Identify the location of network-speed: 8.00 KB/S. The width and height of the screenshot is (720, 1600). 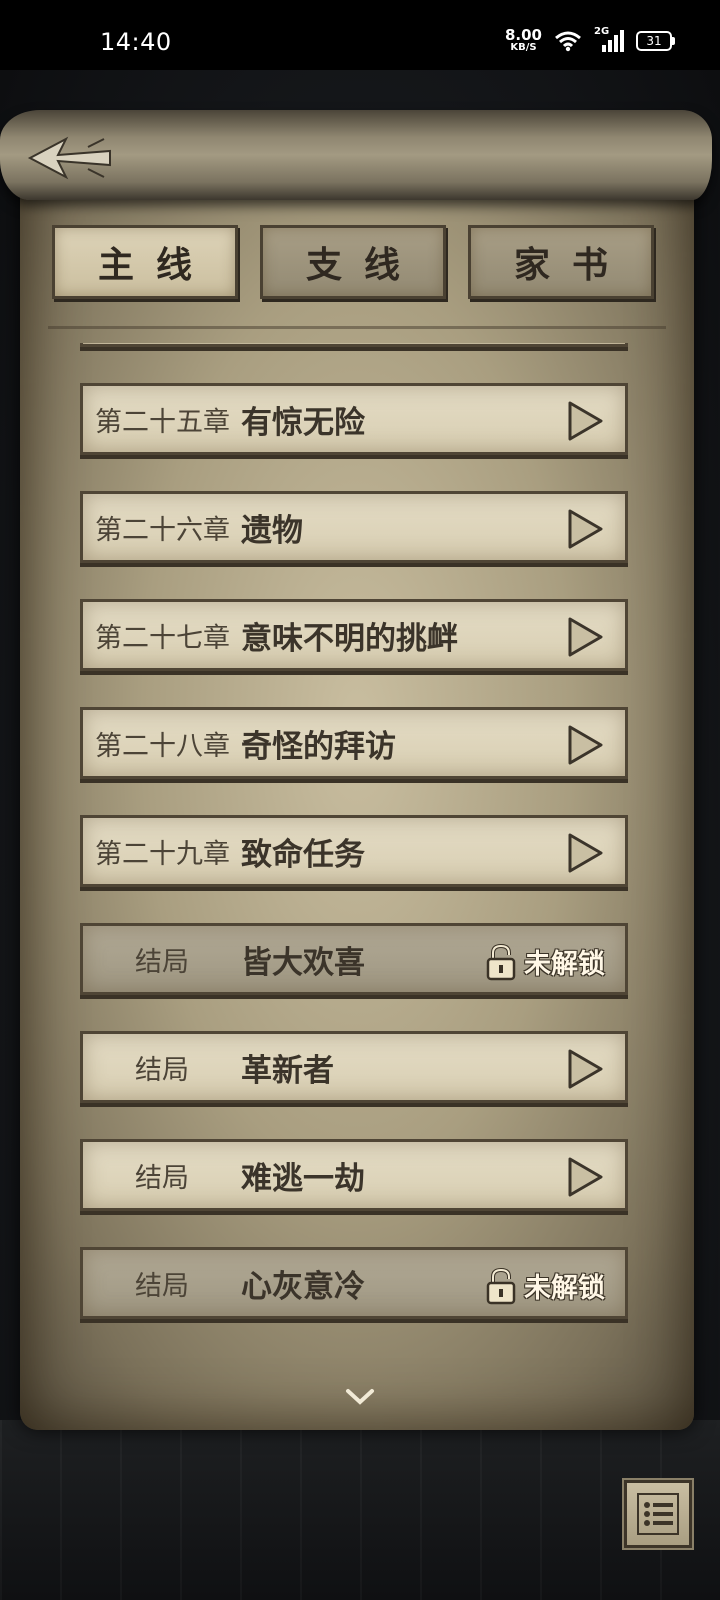
(523, 40).